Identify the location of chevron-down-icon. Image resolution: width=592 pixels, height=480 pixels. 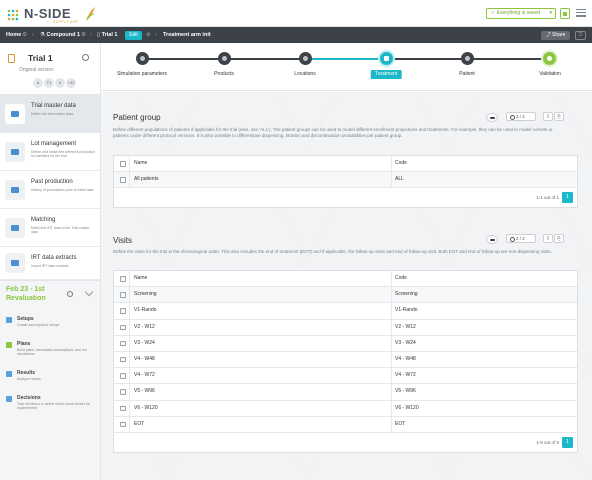
(89, 292).